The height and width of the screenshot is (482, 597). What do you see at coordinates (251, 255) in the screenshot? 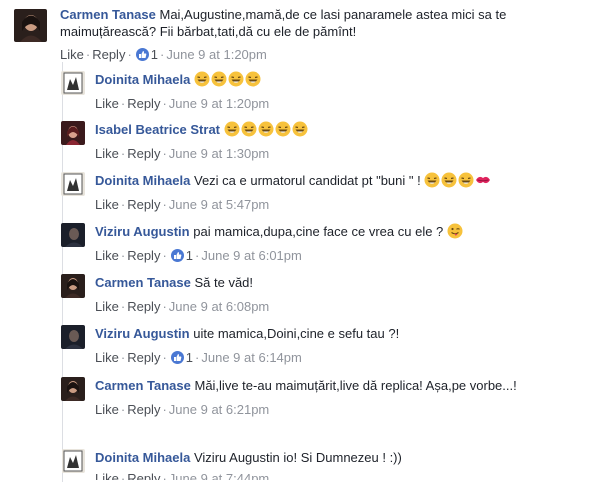
I see `timestamp: June 9 at 6:01pm` at bounding box center [251, 255].